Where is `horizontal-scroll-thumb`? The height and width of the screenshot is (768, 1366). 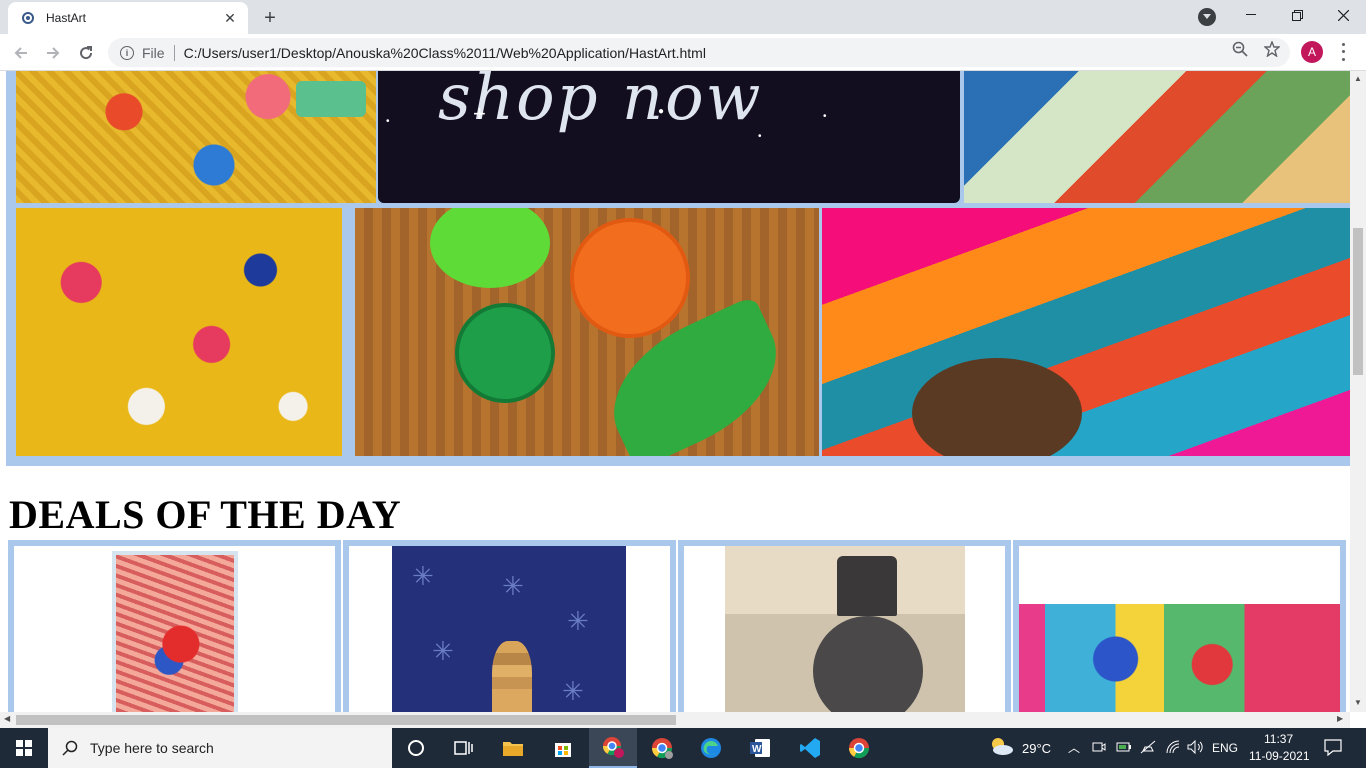
horizontal-scroll-thumb is located at coordinates (346, 720).